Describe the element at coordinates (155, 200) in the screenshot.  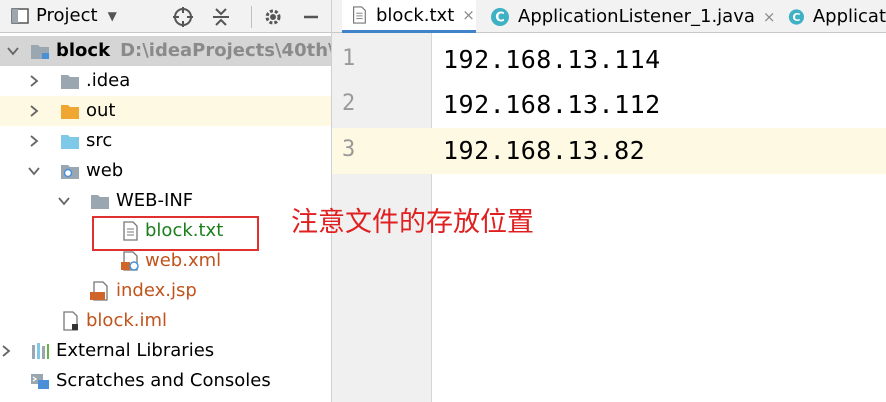
I see `tree-item-label: WEB-INF` at that location.